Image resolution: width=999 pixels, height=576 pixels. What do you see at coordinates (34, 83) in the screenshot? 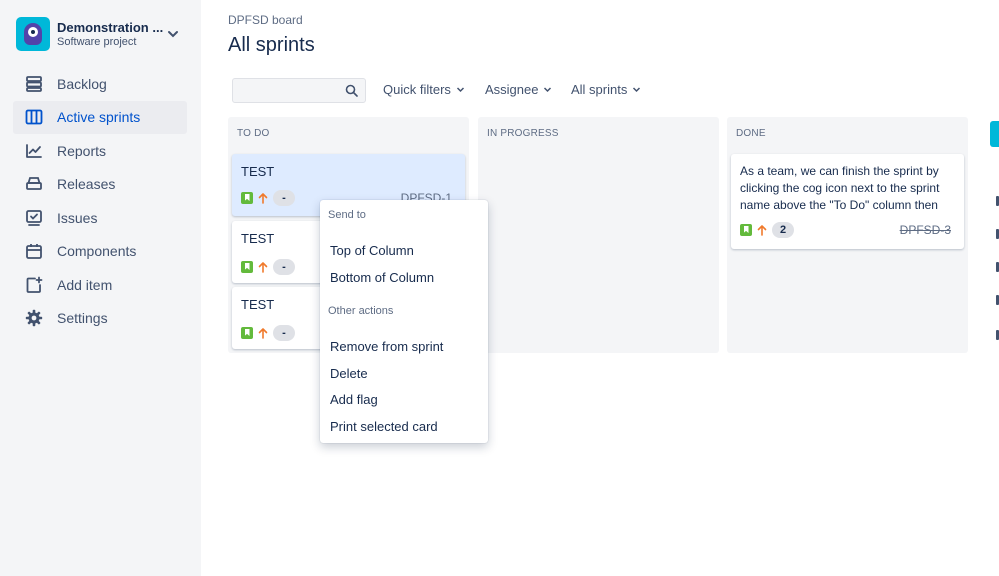
I see `backlog-icon` at bounding box center [34, 83].